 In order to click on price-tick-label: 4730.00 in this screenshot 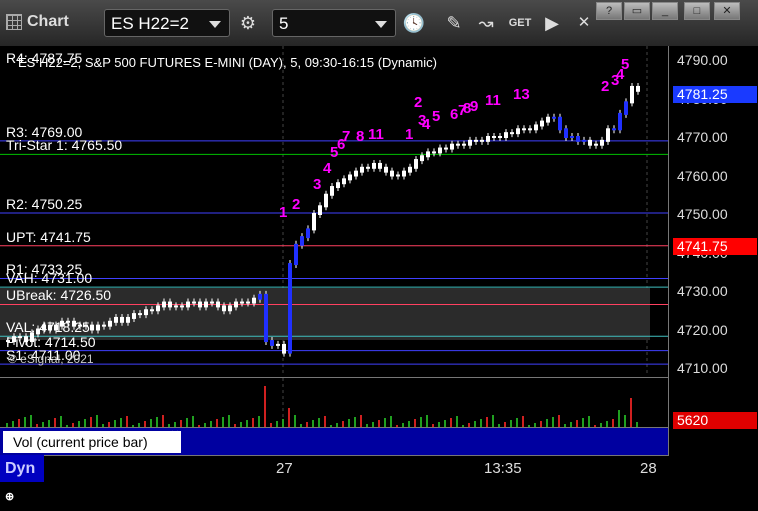, I will do `click(702, 291)`.